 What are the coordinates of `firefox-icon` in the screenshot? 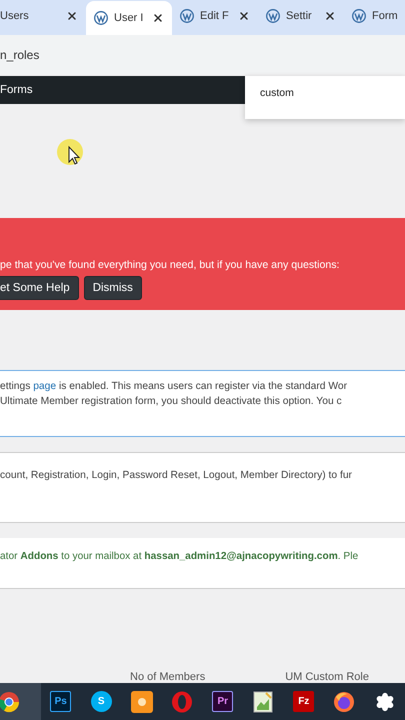 It's located at (344, 701).